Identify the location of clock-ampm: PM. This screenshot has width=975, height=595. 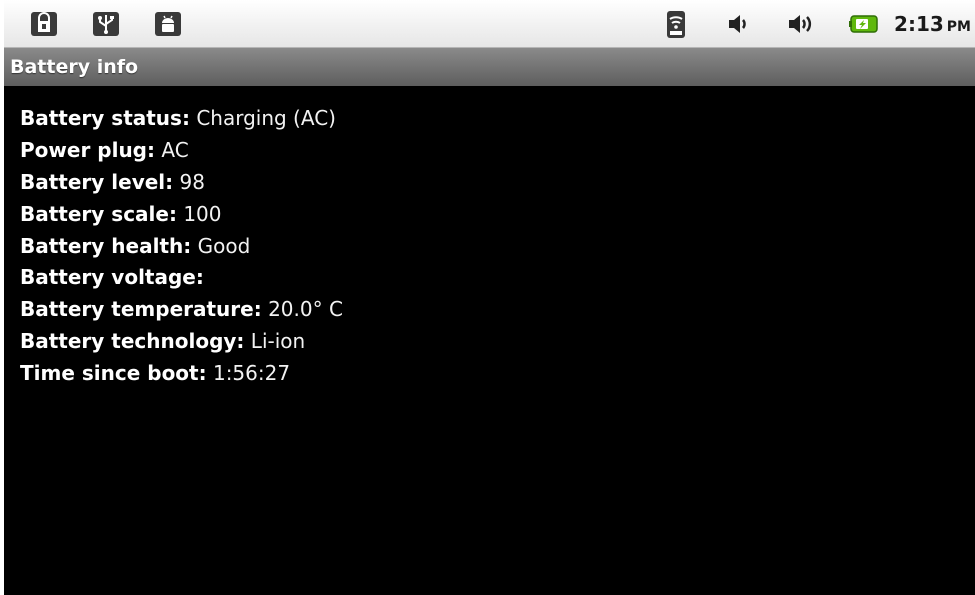
(958, 27).